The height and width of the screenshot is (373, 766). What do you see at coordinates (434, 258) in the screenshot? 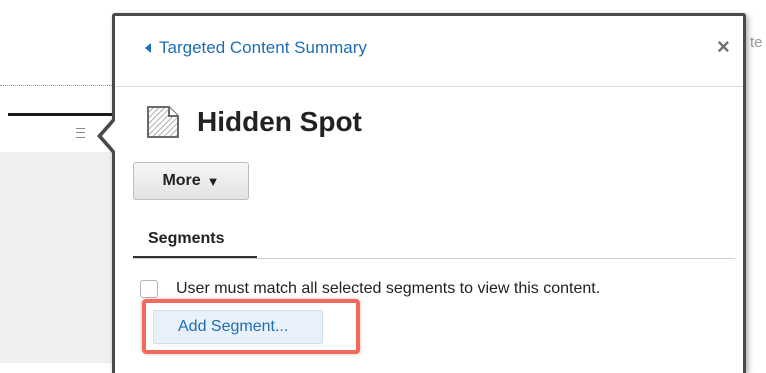
I see `tab-divider` at bounding box center [434, 258].